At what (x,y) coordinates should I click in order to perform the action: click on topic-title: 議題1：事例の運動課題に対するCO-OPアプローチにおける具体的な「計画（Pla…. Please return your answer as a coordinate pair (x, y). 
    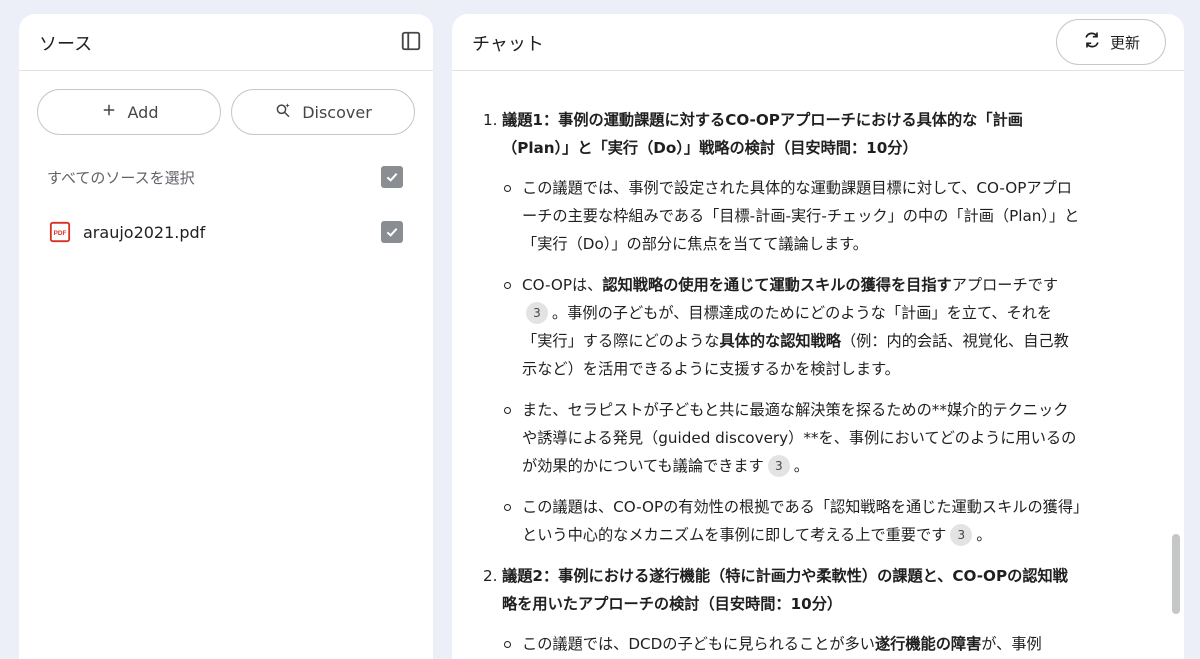
    Looking at the image, I should click on (762, 134).